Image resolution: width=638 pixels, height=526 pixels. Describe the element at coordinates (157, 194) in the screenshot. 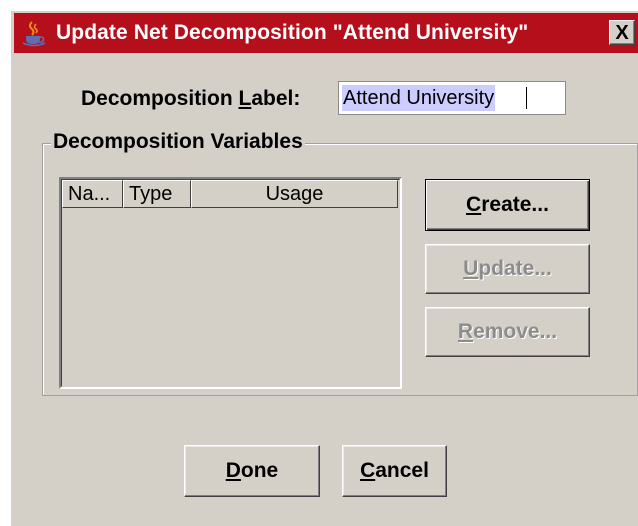

I see `column-header-type: Type` at that location.